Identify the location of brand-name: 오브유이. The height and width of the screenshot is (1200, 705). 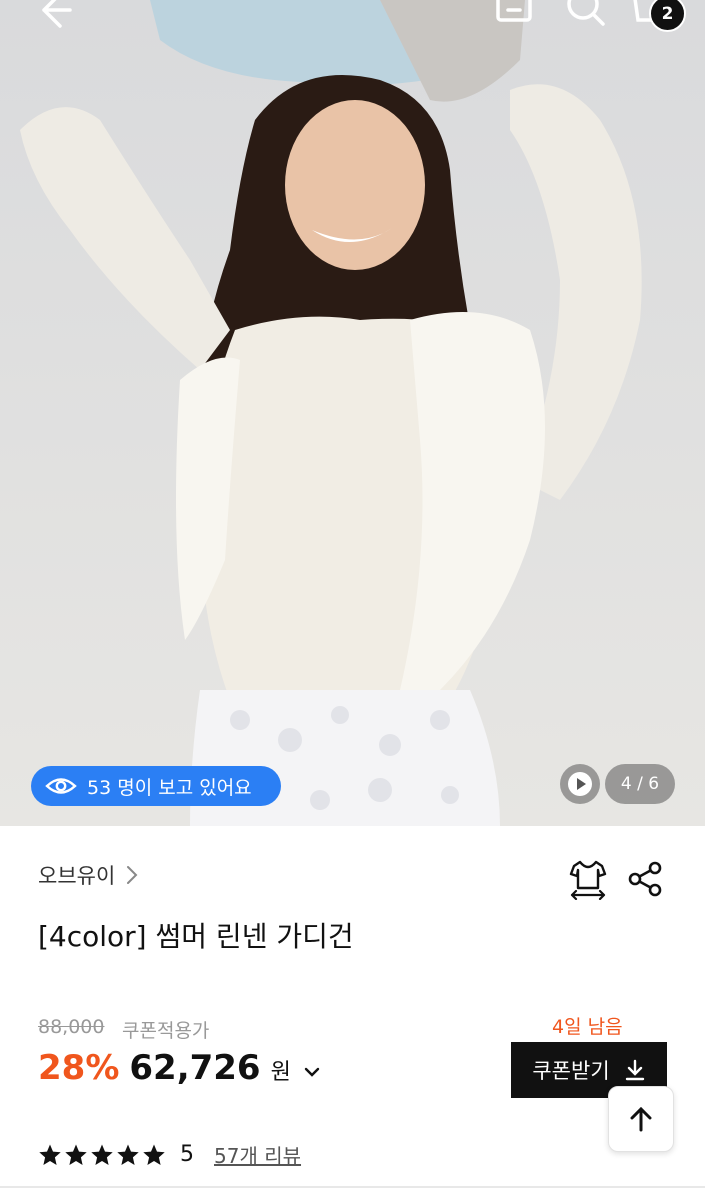
(77, 876).